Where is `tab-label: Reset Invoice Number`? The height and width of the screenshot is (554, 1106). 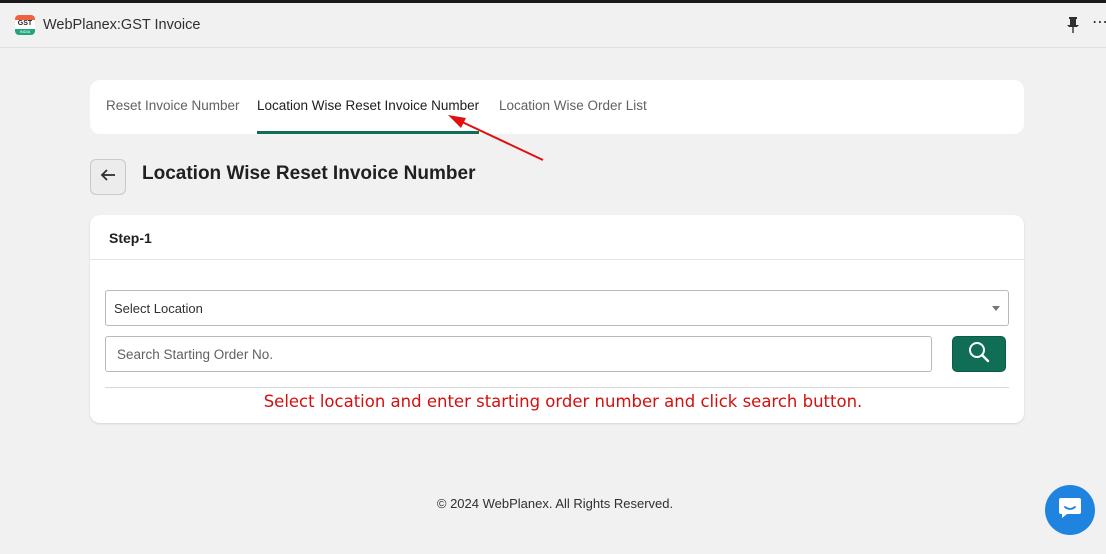 tab-label: Reset Invoice Number is located at coordinates (173, 105).